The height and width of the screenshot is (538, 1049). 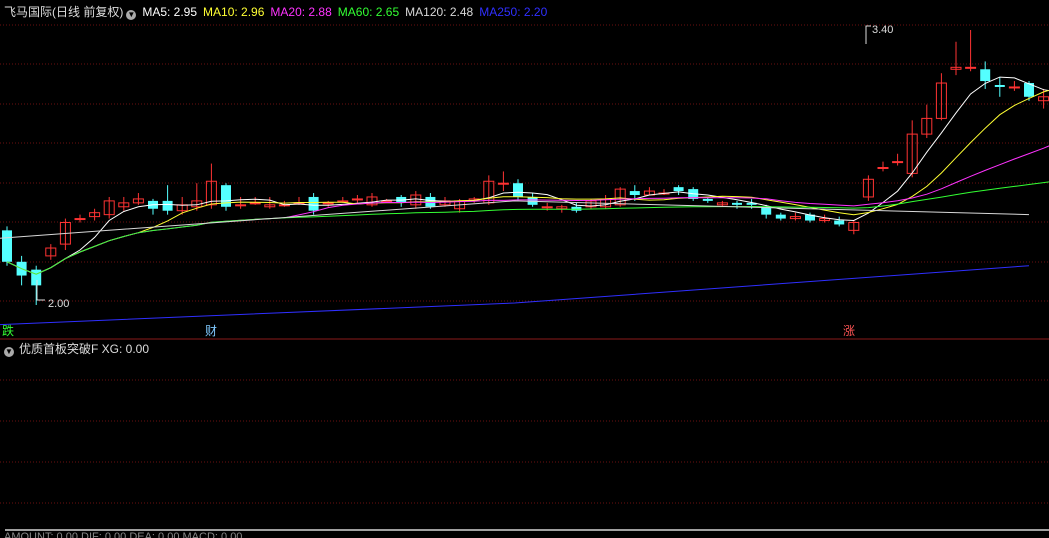 I want to click on stock-title: 飞马国际(日线 前复权), so click(x=63, y=12).